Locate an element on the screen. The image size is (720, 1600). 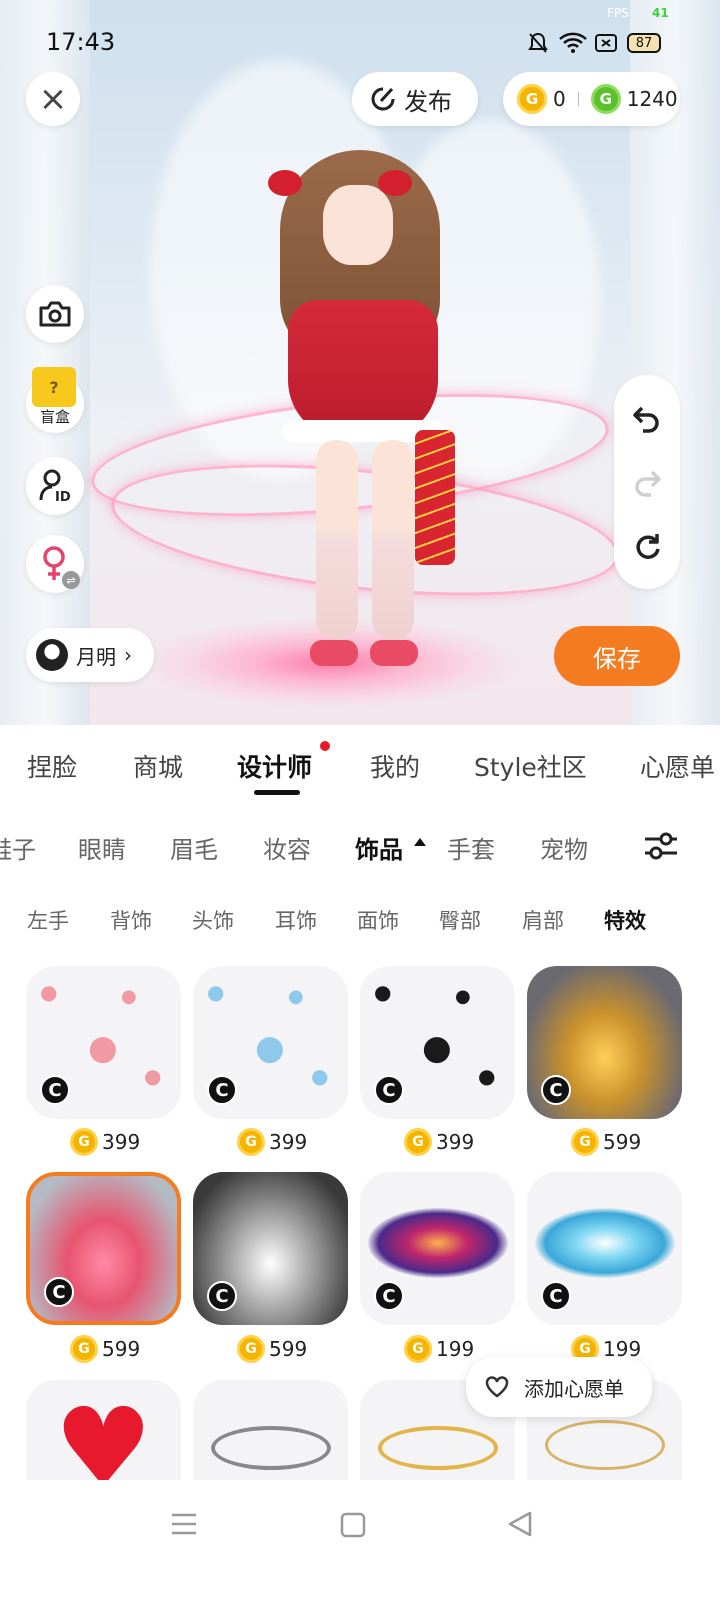
item-card-ice-wings: C is located at coordinates (604, 1248).